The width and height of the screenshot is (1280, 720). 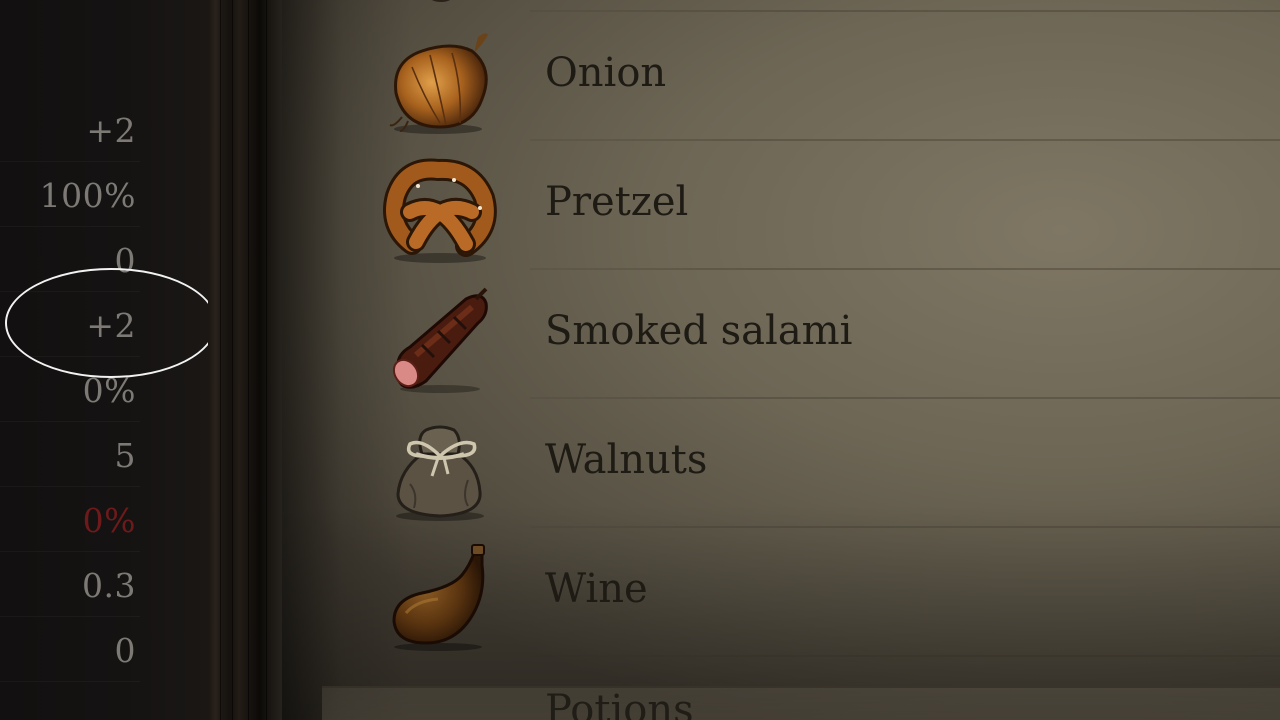 What do you see at coordinates (125, 455) in the screenshot?
I see `stat-value: 5` at bounding box center [125, 455].